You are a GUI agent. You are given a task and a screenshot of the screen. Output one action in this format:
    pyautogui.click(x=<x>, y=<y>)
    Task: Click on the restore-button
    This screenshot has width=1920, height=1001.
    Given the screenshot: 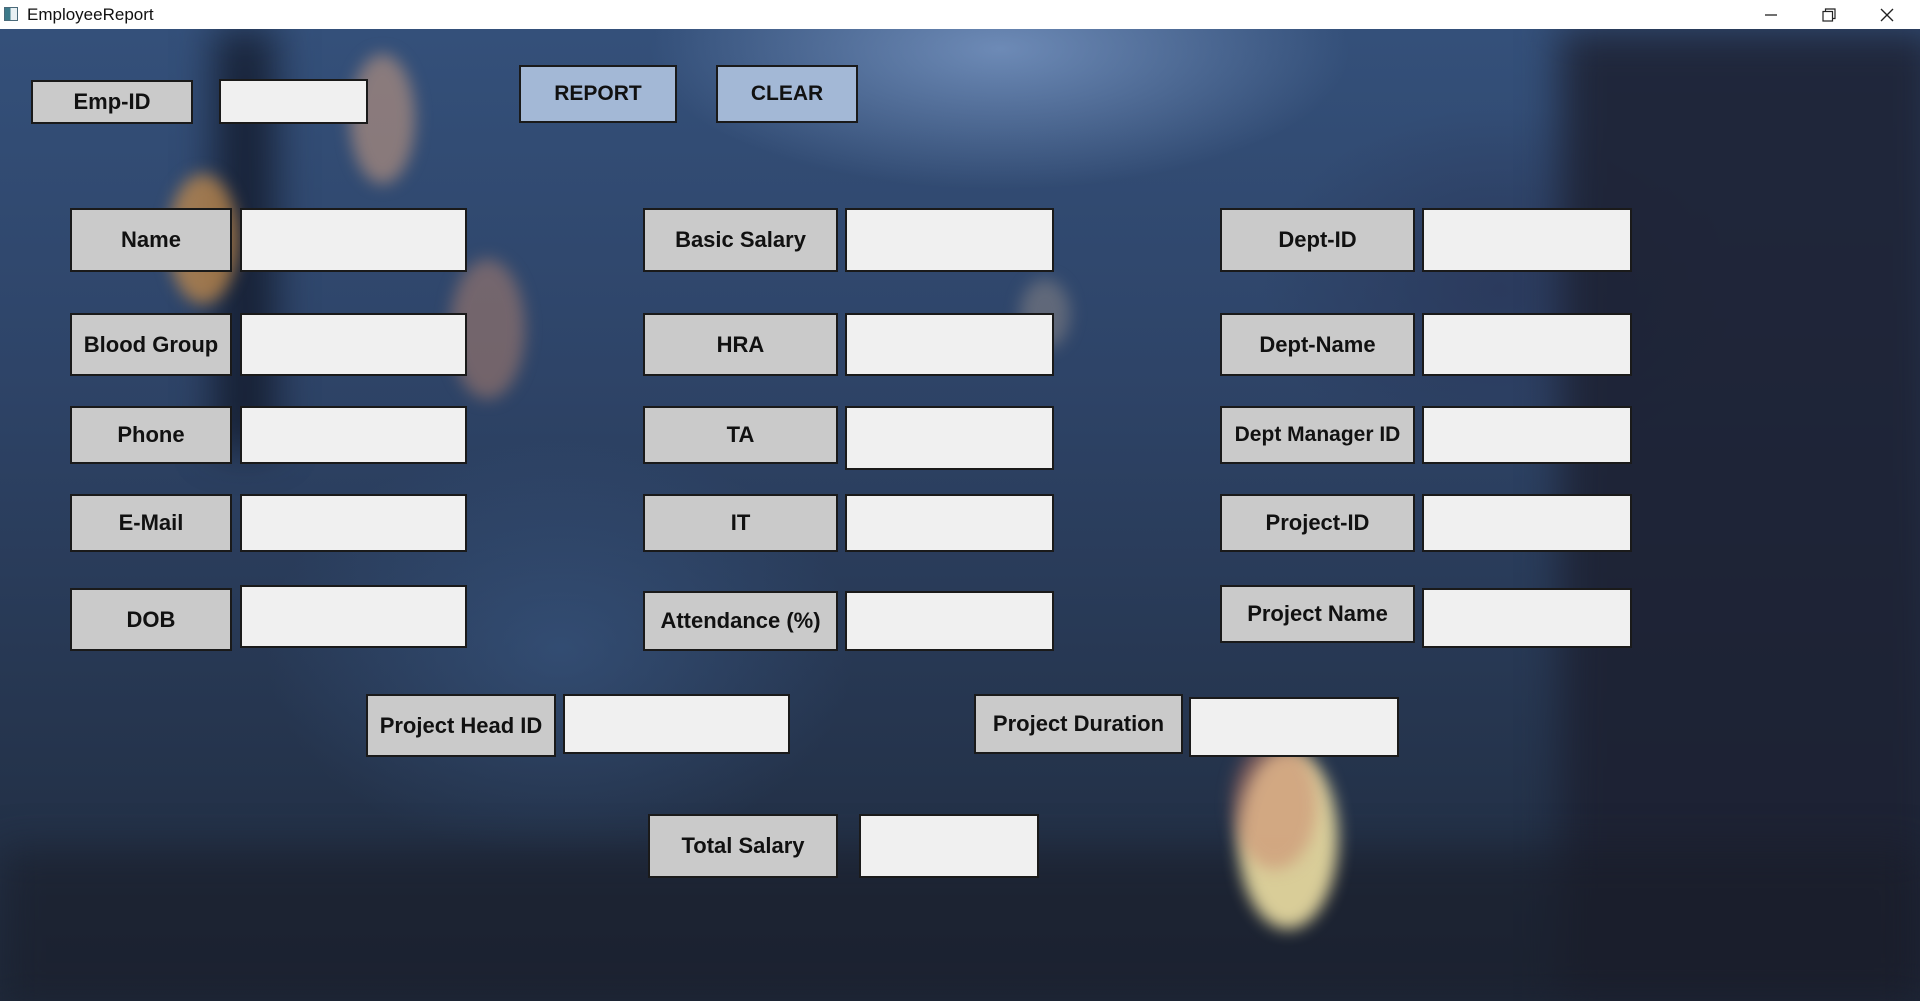 What is the action you would take?
    pyautogui.click(x=1829, y=14)
    